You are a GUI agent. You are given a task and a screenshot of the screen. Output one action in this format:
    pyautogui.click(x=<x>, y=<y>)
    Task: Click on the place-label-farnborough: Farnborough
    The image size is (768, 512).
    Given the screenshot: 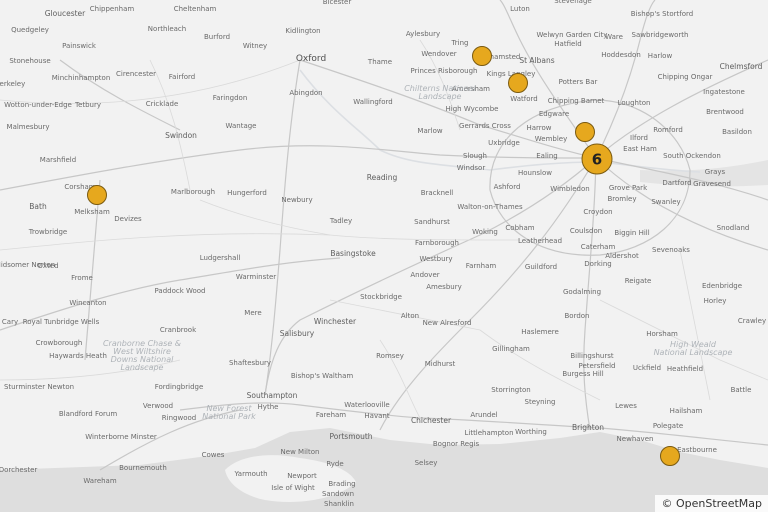 What is the action you would take?
    pyautogui.click(x=437, y=243)
    